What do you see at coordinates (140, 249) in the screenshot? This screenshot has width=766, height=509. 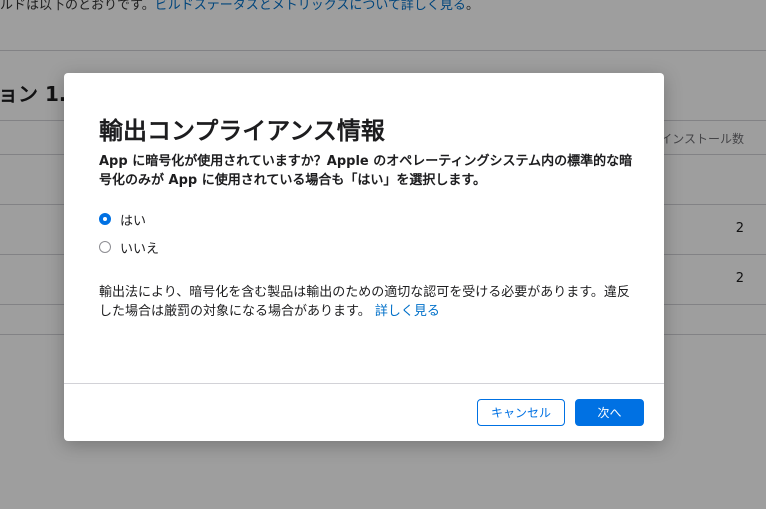 I see `radio-label-no: いいえ` at bounding box center [140, 249].